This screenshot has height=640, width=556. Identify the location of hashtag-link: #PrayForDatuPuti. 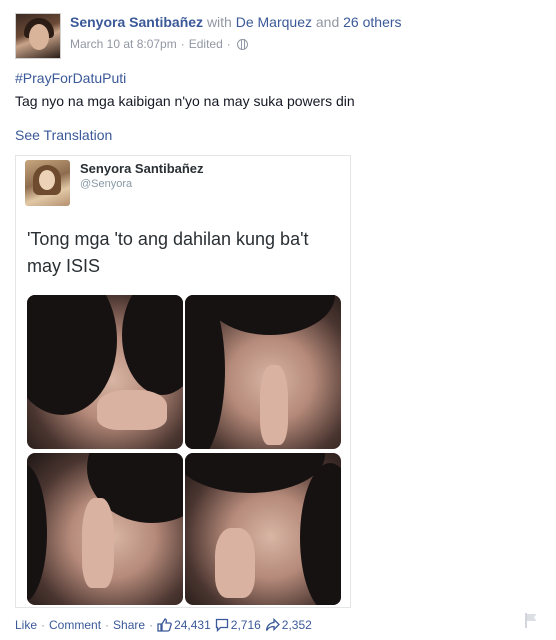
(70, 78).